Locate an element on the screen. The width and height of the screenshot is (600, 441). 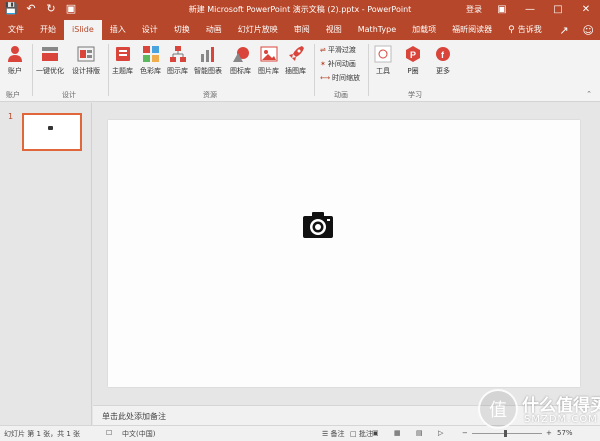
window-controls: ▣ — □ ✕ is located at coordinates (544, 10).